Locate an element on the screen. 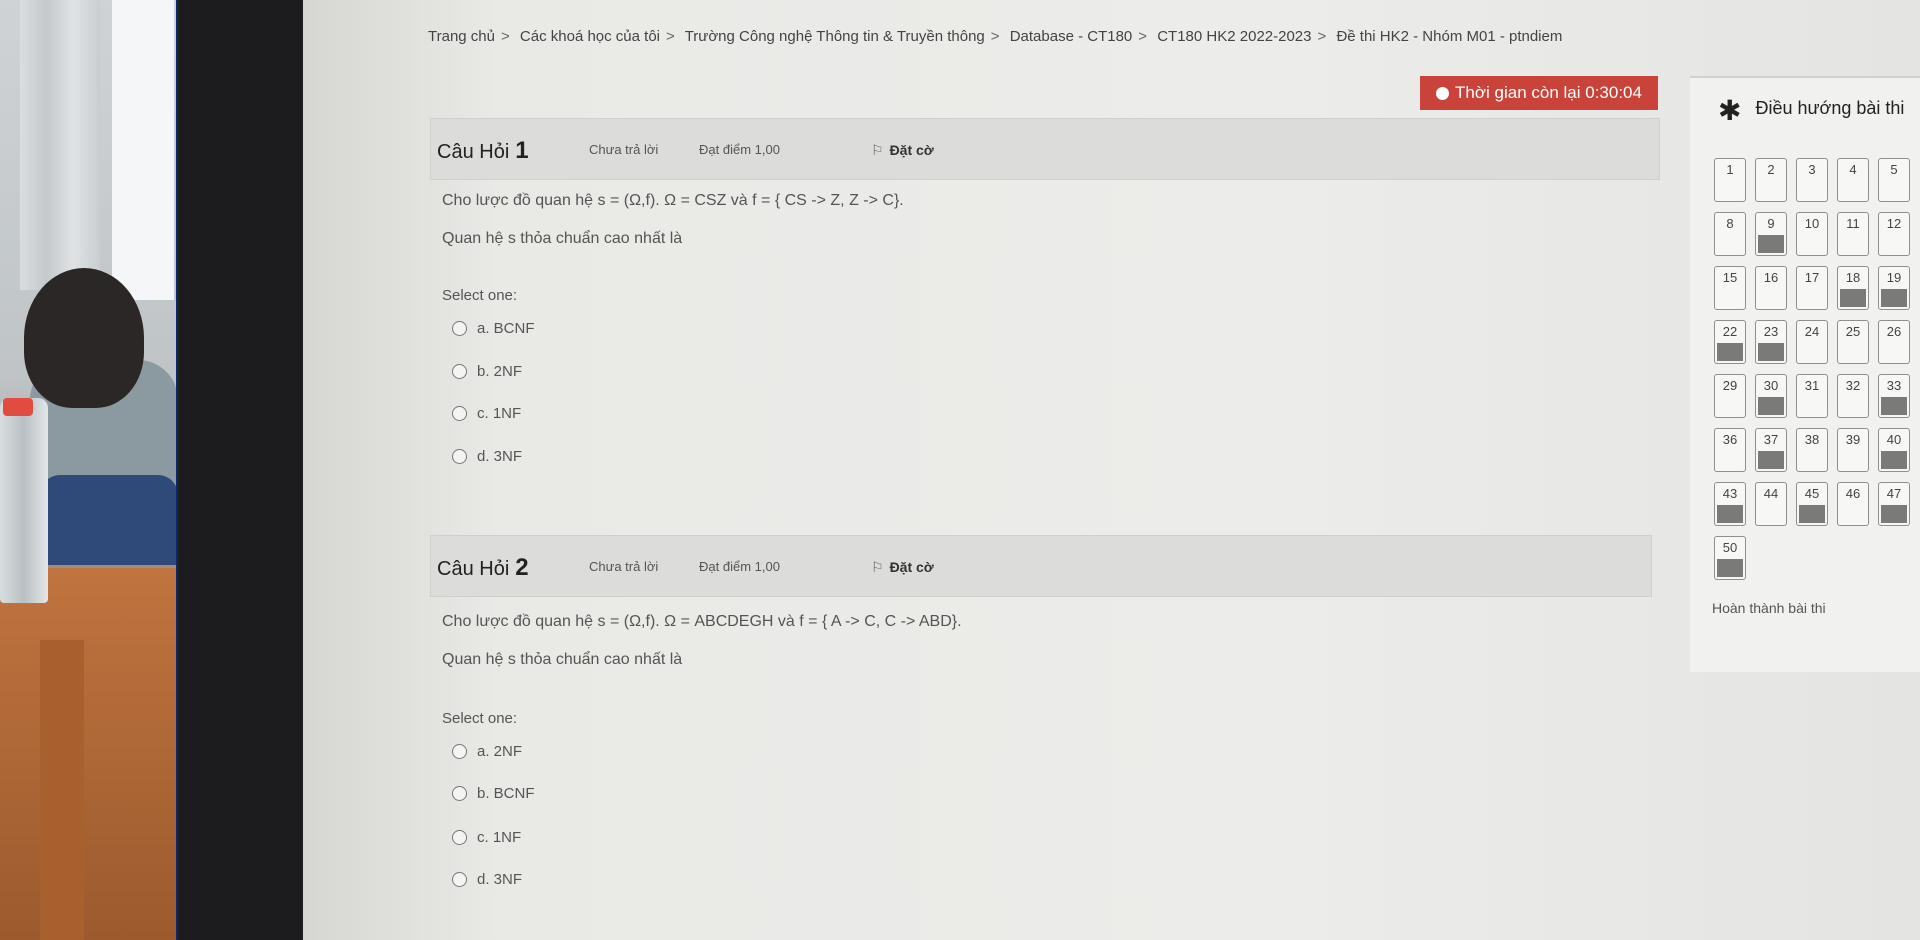 This screenshot has width=1920, height=940. time-remaining: Thời gian còn lại 0:30:04 is located at coordinates (1539, 93).